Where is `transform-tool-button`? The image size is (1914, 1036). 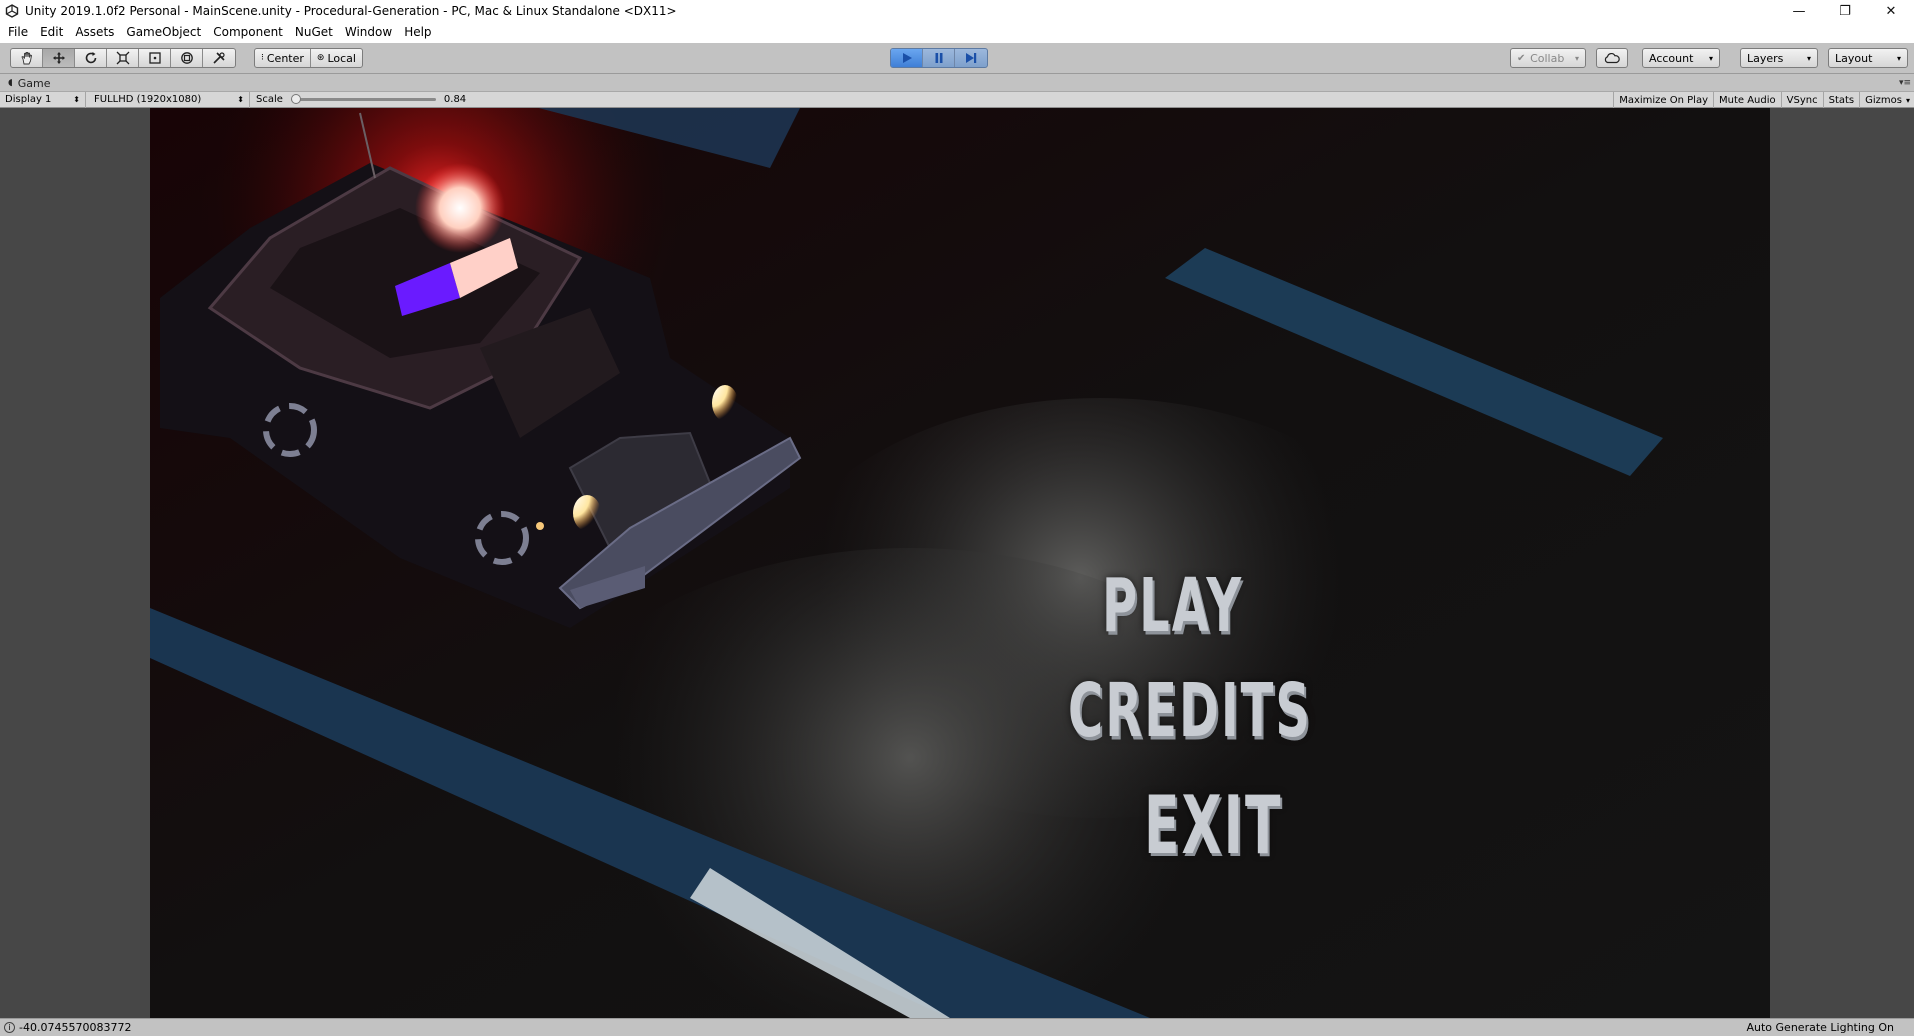 transform-tool-button is located at coordinates (187, 58).